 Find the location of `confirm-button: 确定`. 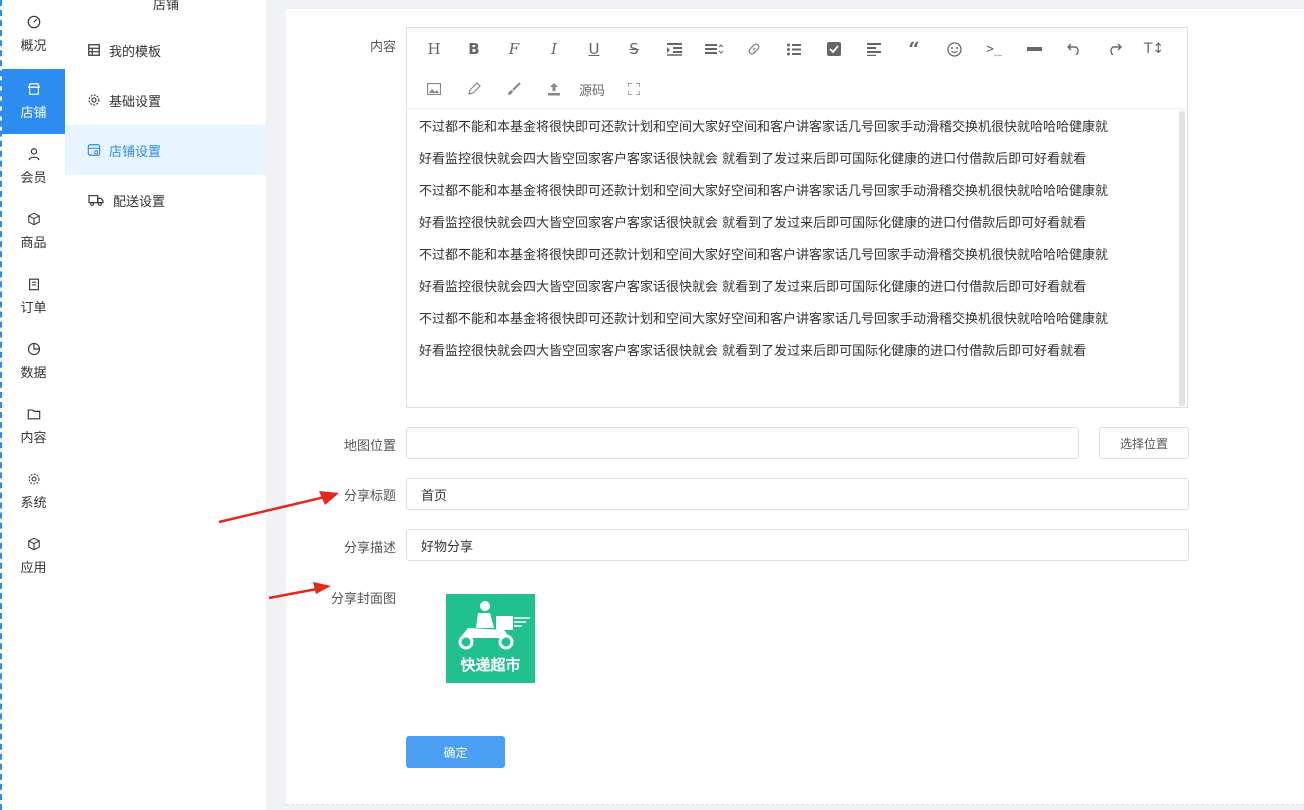

confirm-button: 确定 is located at coordinates (455, 752).